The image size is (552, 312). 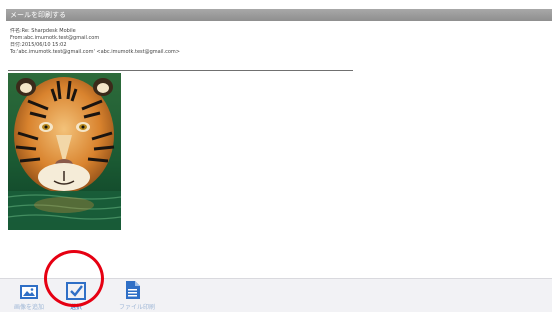 What do you see at coordinates (180, 70) in the screenshot?
I see `header-divider` at bounding box center [180, 70].